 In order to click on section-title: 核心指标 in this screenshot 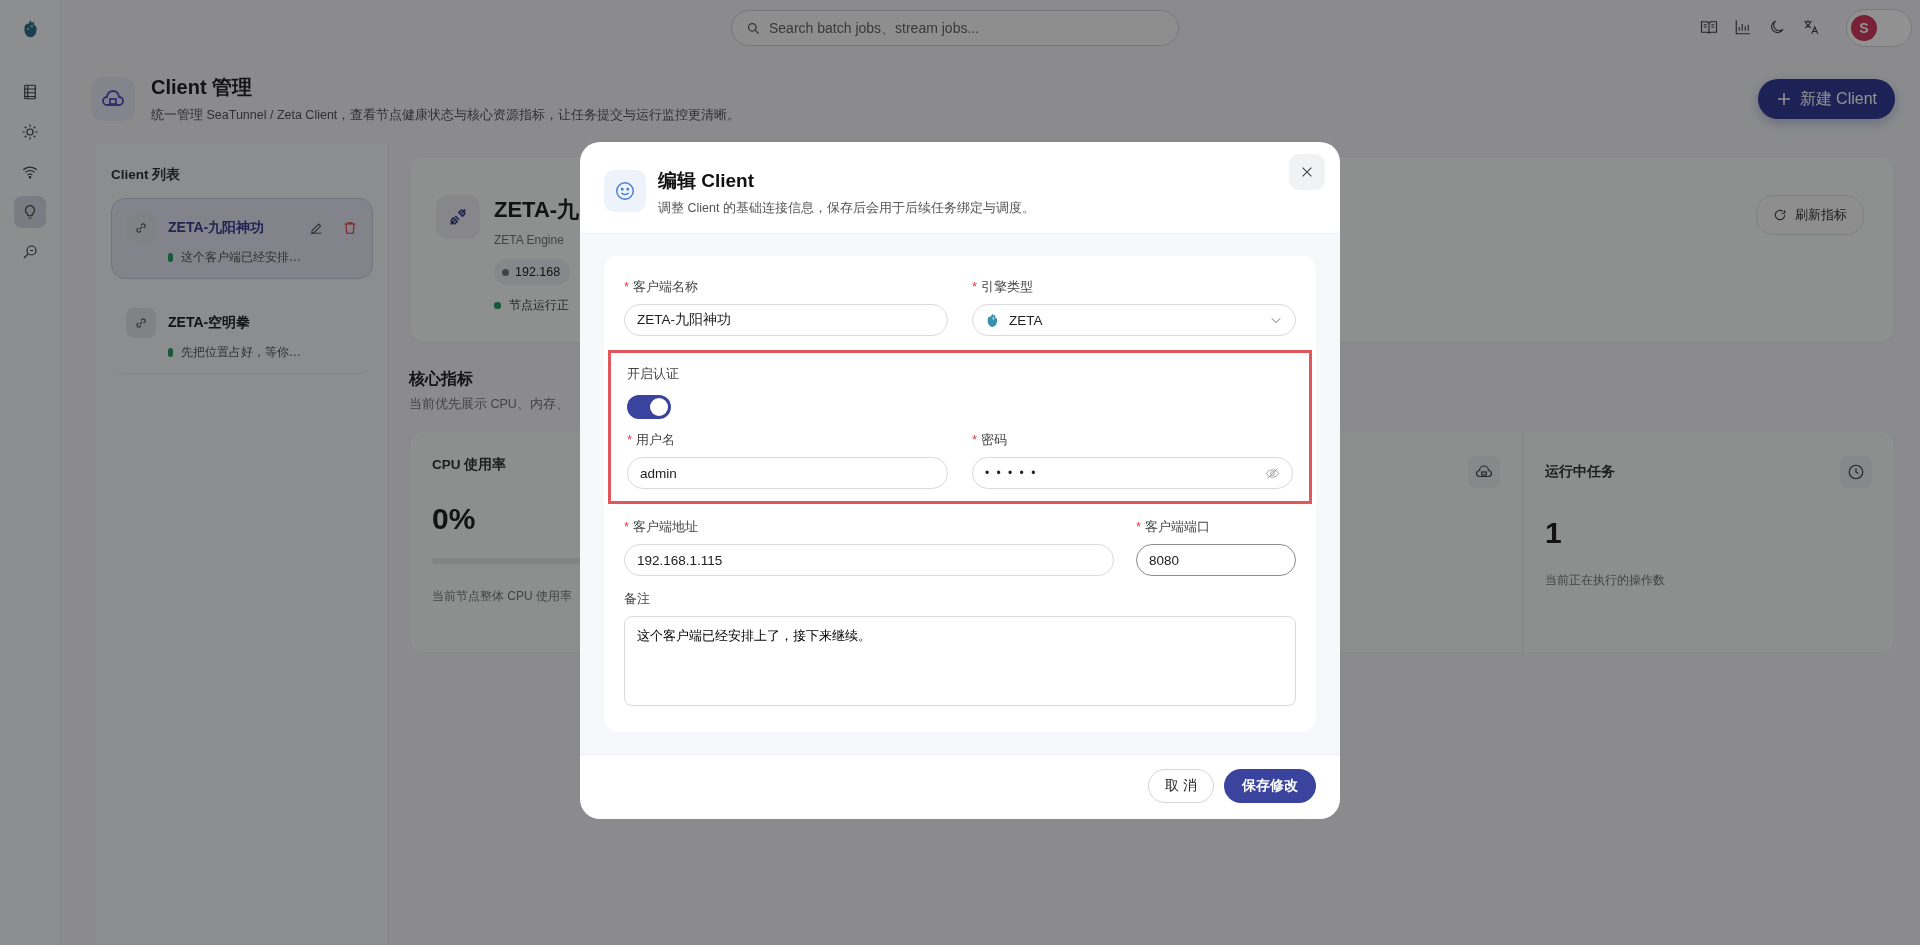, I will do `click(441, 379)`.